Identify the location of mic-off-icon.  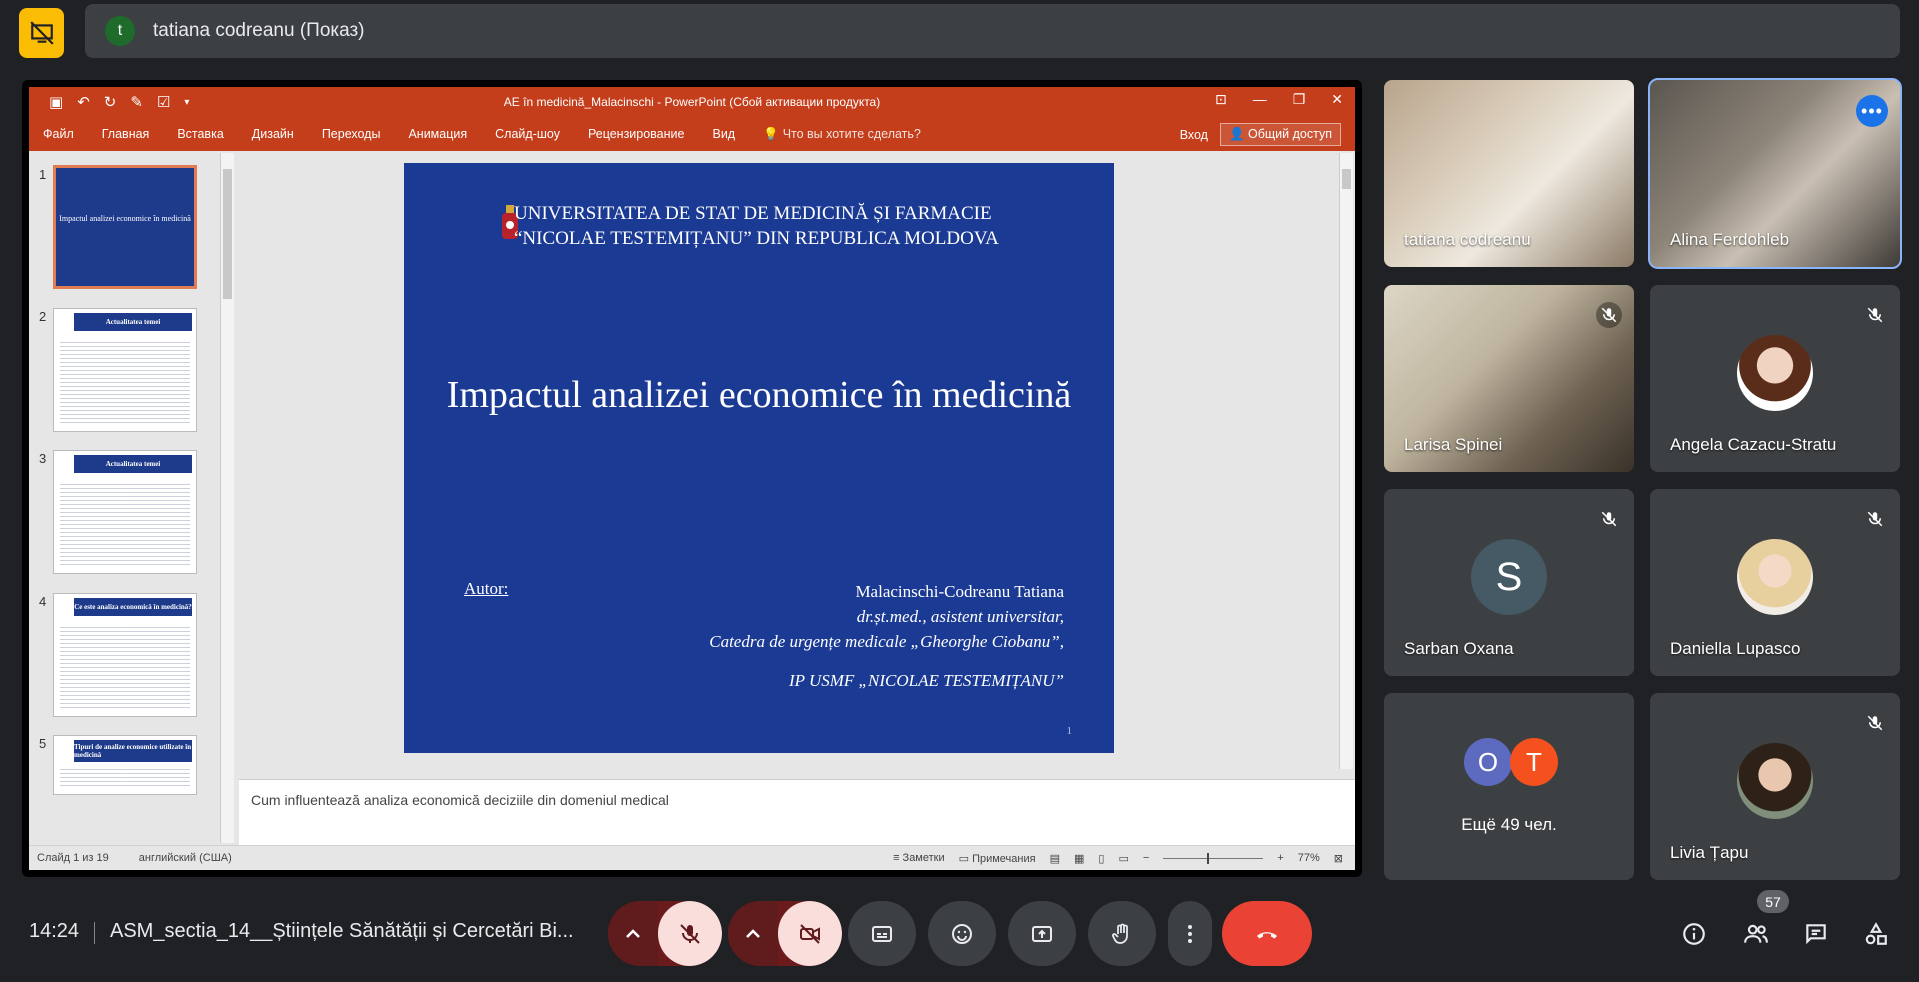
(1875, 315).